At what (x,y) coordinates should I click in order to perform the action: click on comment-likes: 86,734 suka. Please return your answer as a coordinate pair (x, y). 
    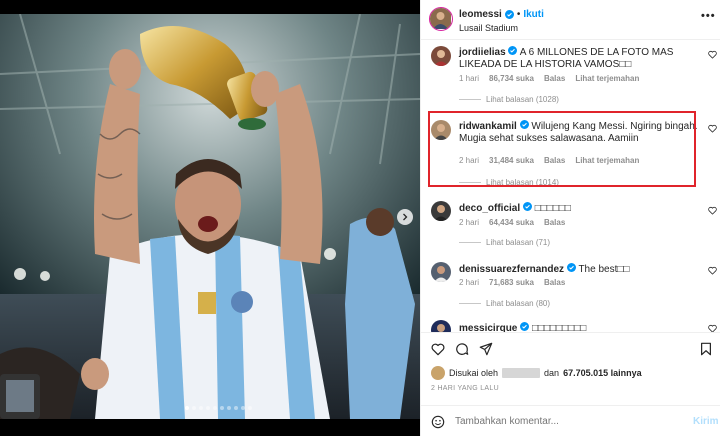
    Looking at the image, I should click on (511, 78).